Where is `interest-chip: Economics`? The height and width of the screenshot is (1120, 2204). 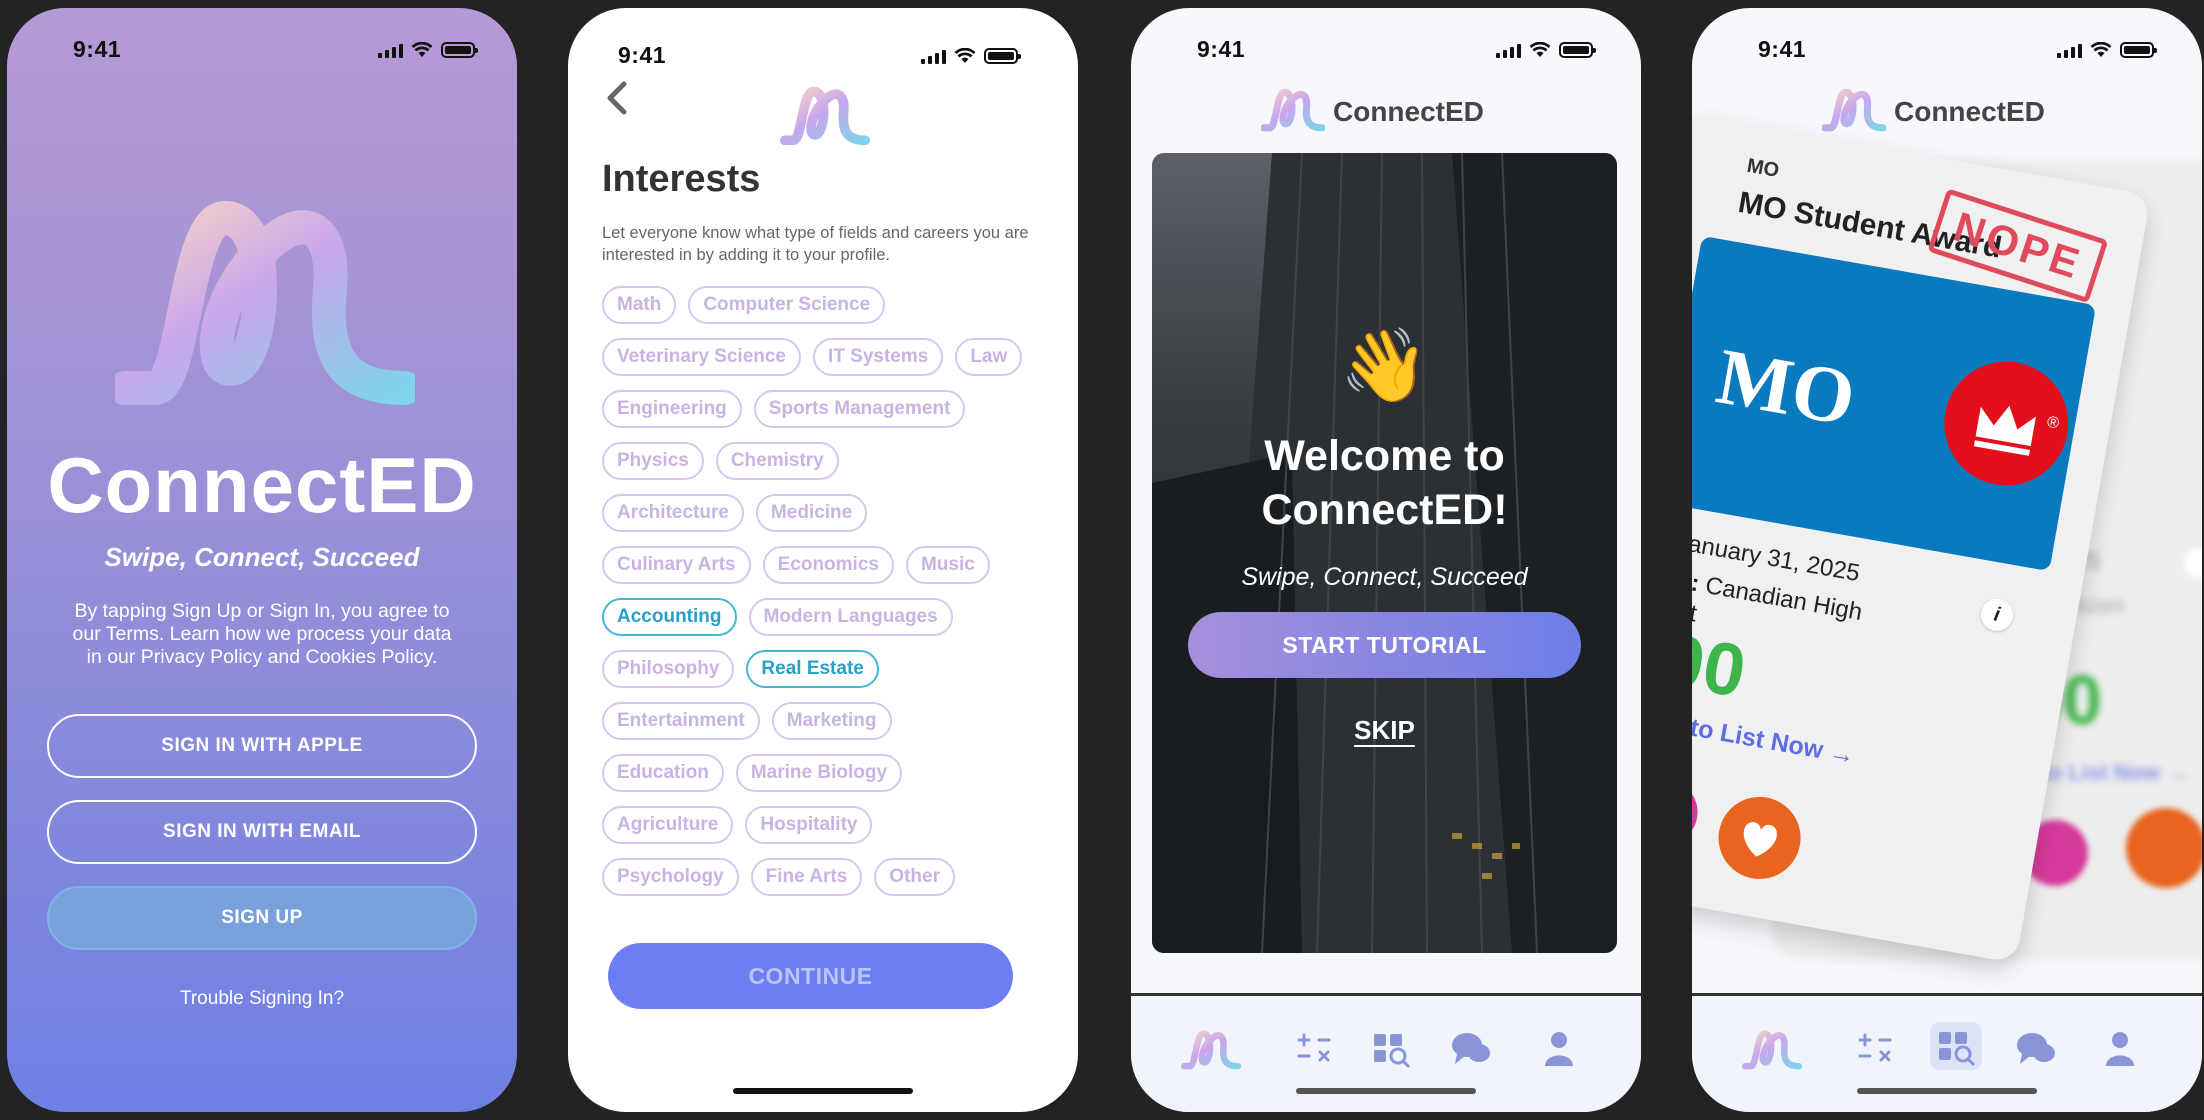 interest-chip: Economics is located at coordinates (828, 565).